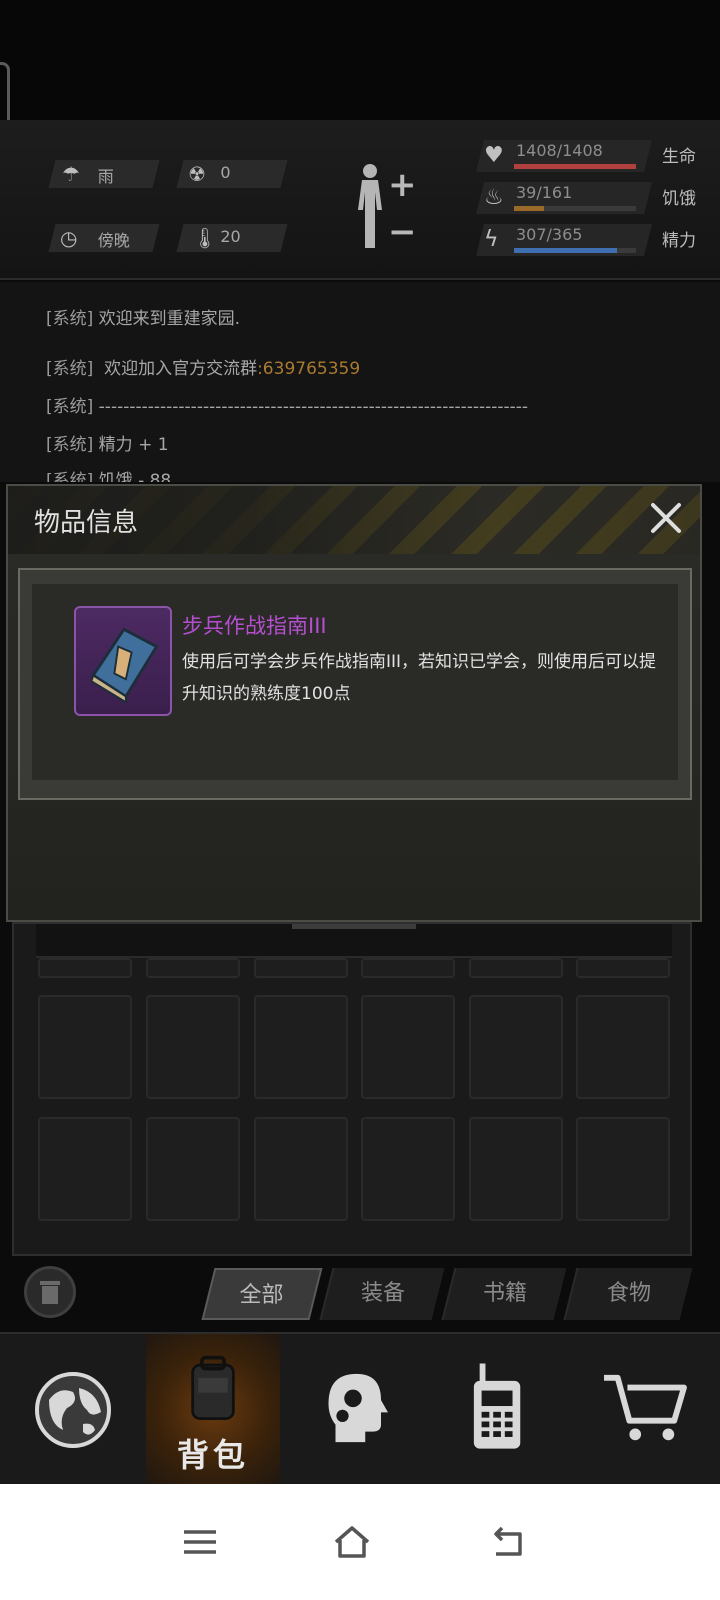 This screenshot has height=1600, width=720. Describe the element at coordinates (109, 476) in the screenshot. I see `log-line: [系统] 饥饿 - 88` at that location.